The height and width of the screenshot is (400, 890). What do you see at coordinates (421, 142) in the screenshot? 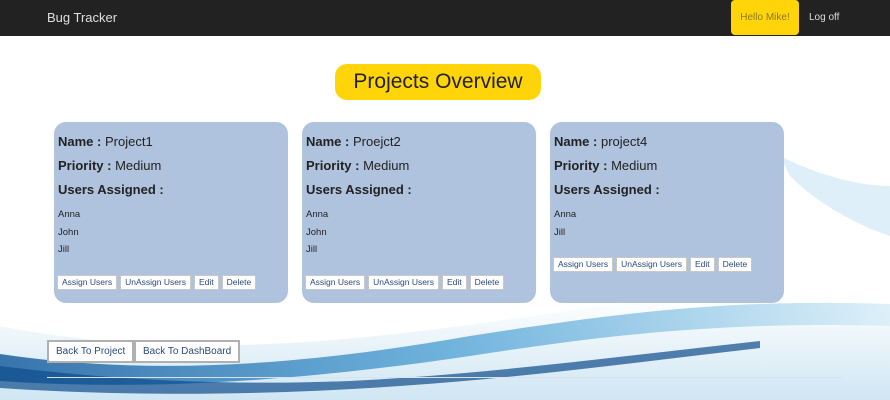
I see `project-name-row: Name : Proejct2` at bounding box center [421, 142].